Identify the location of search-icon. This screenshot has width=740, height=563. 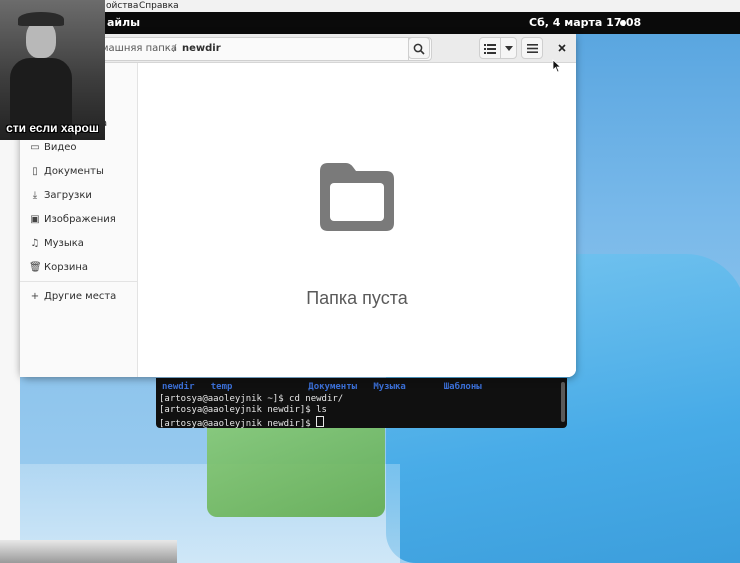
(419, 49).